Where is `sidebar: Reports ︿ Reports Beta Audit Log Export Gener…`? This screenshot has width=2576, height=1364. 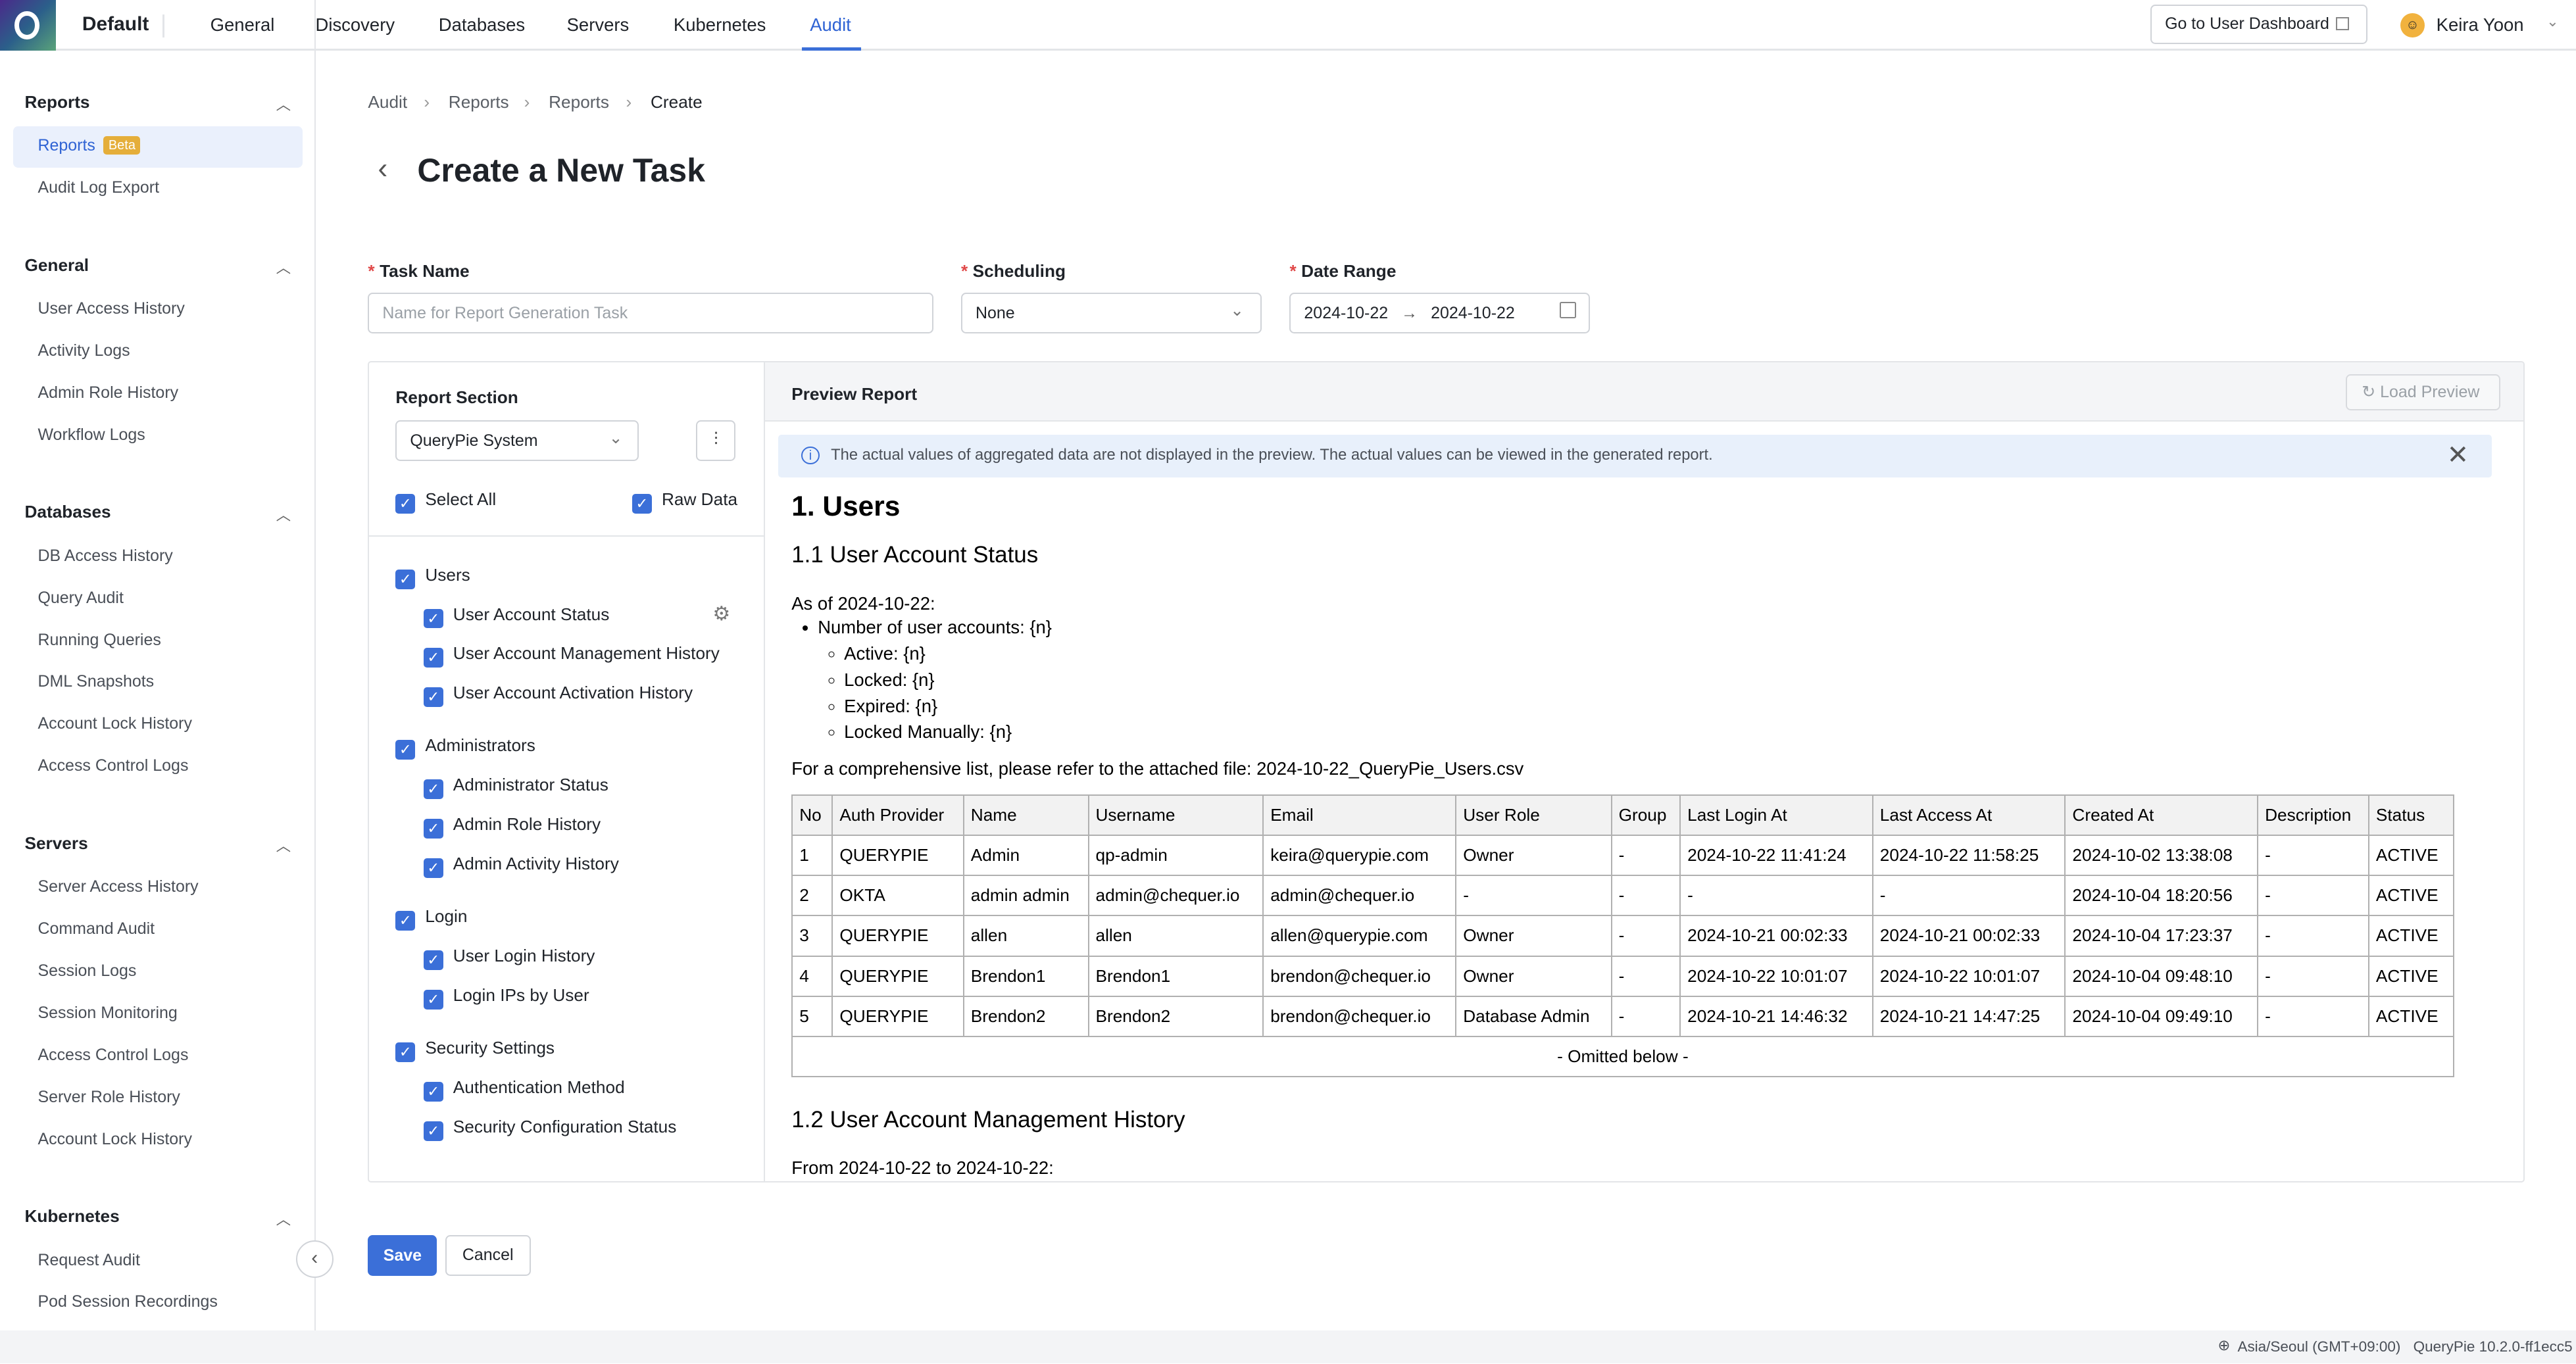
sidebar: Reports ︿ Reports Beta Audit Log Export Gener… is located at coordinates (158, 676).